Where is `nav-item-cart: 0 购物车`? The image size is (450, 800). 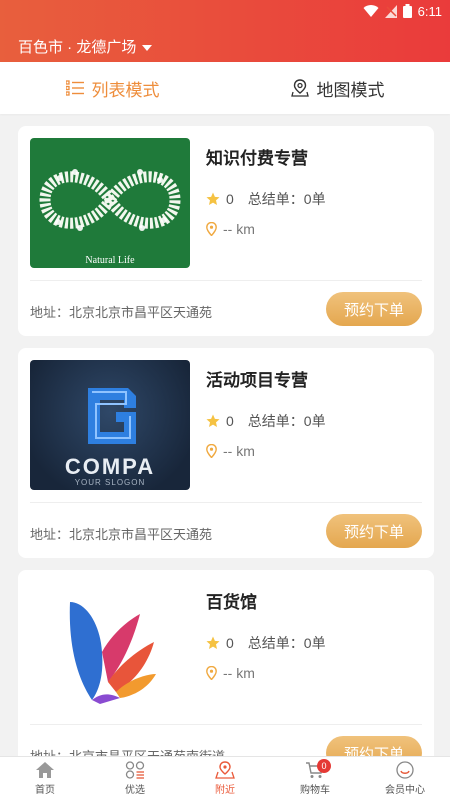
nav-item-cart: 0 购物车 is located at coordinates (315, 778).